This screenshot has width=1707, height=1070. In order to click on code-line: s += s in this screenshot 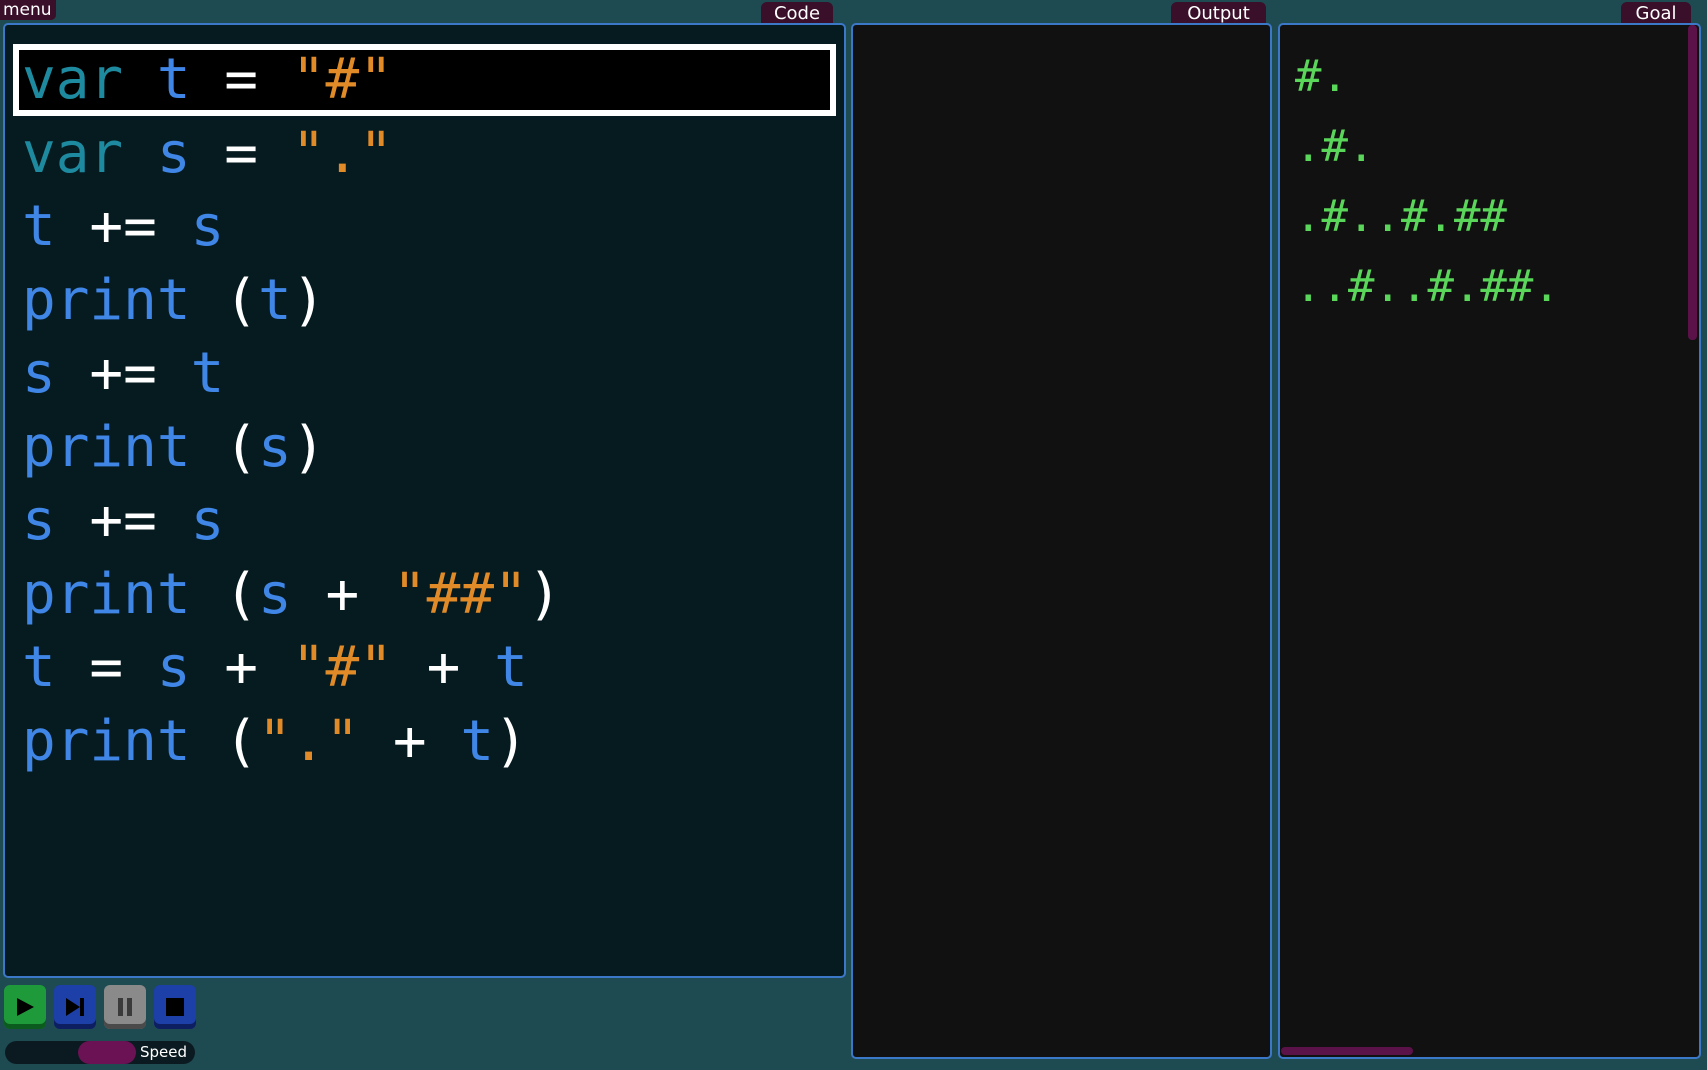, I will do `click(123, 521)`.